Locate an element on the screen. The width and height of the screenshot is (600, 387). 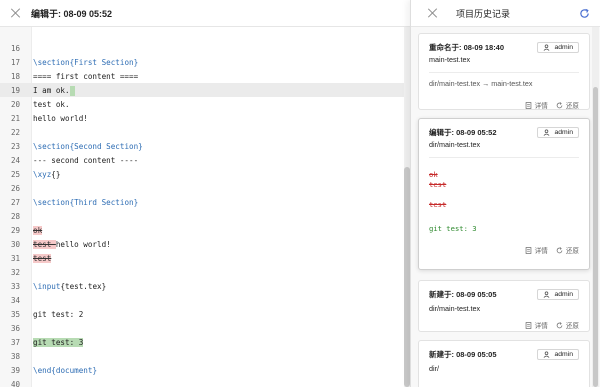
line-number: 22 is located at coordinates (16, 132).